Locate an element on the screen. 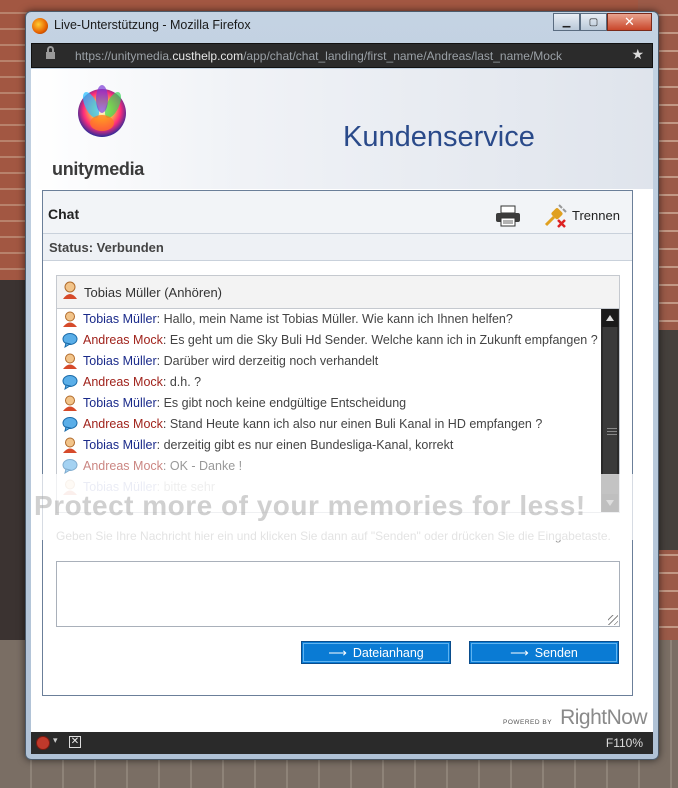 The image size is (678, 788). unitymedia-logo-icon is located at coordinates (102, 111).